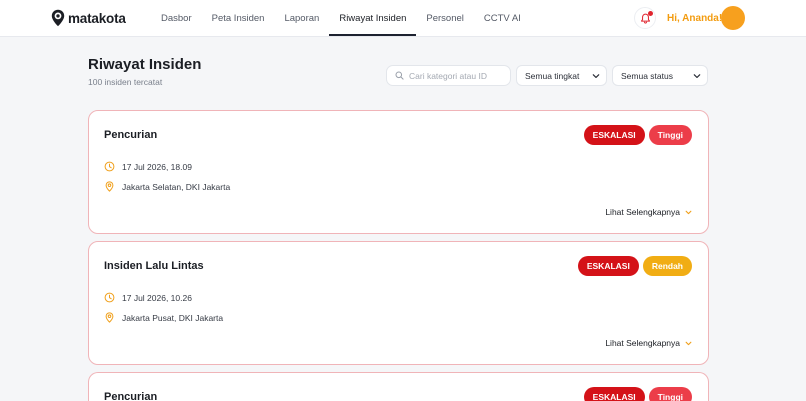 The height and width of the screenshot is (401, 806). Describe the element at coordinates (176, 18) in the screenshot. I see `nav-item-dasbor: Dasbor` at that location.